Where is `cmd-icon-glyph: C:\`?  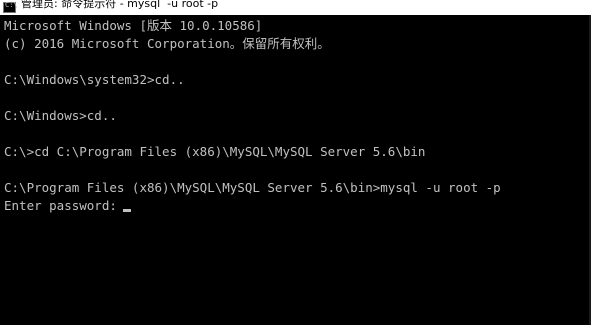
cmd-icon-glyph: C:\ is located at coordinates (11, 5).